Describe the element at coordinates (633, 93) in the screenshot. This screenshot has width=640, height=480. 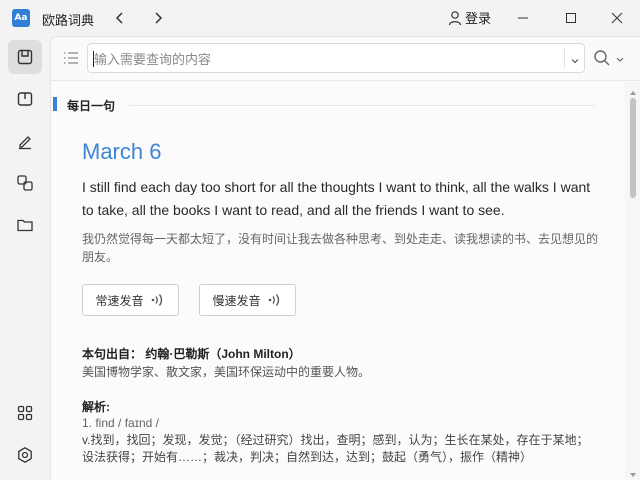
I see `scroll-up-arrow-icon` at that location.